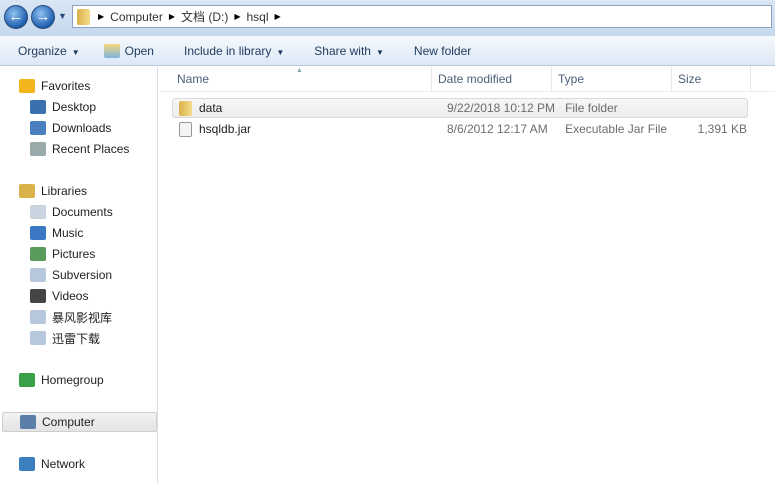  I want to click on new-folder-label: New folder, so click(442, 50).